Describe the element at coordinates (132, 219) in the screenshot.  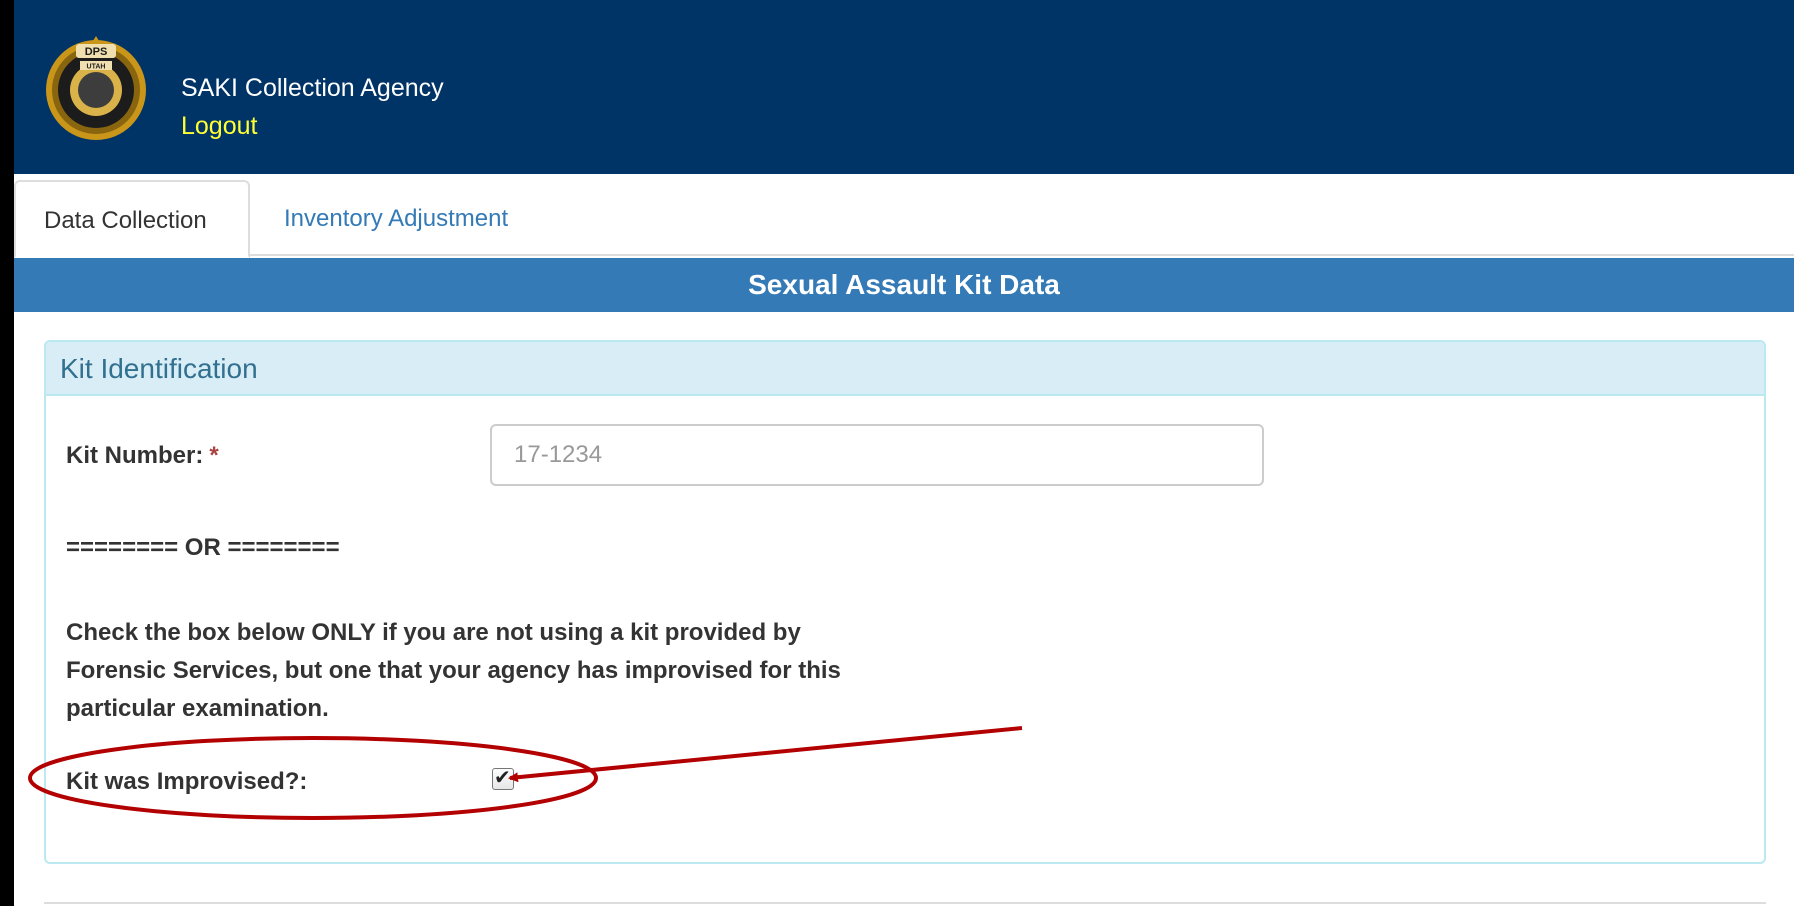
I see `tab-data-collection: Data Collection` at that location.